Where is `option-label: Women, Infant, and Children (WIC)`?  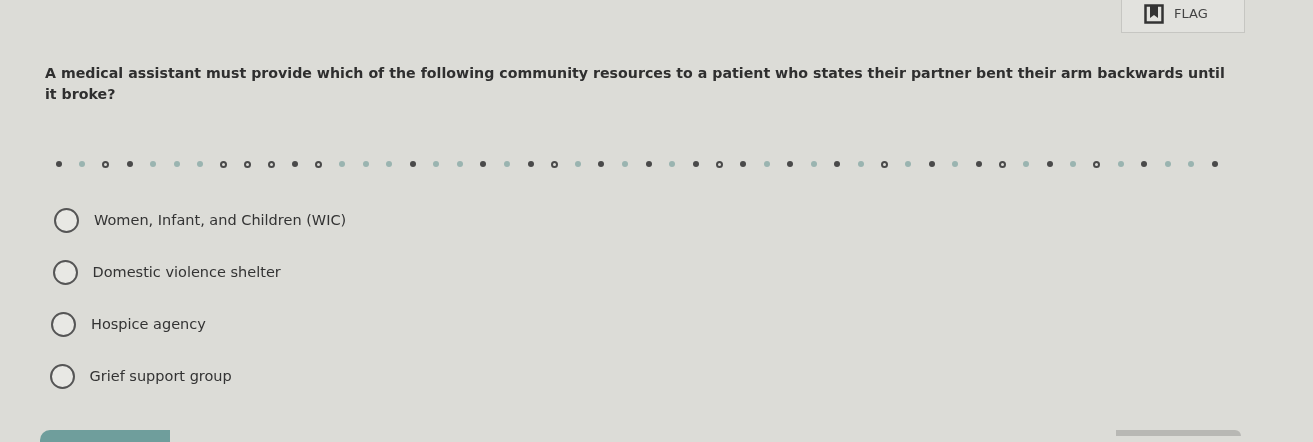 option-label: Women, Infant, and Children (WIC) is located at coordinates (220, 220).